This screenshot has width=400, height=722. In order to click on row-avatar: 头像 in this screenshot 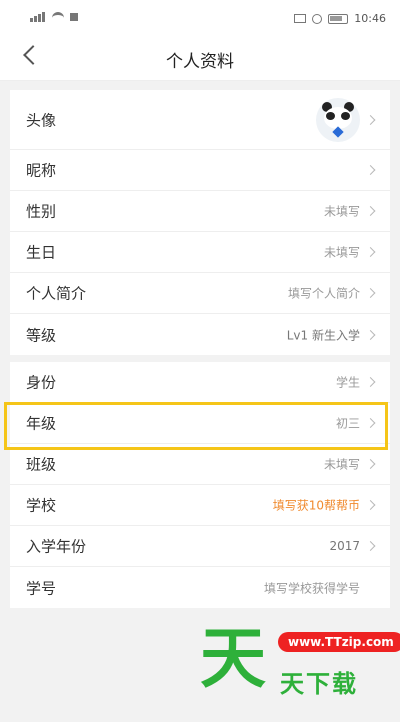, I will do `click(200, 120)`.